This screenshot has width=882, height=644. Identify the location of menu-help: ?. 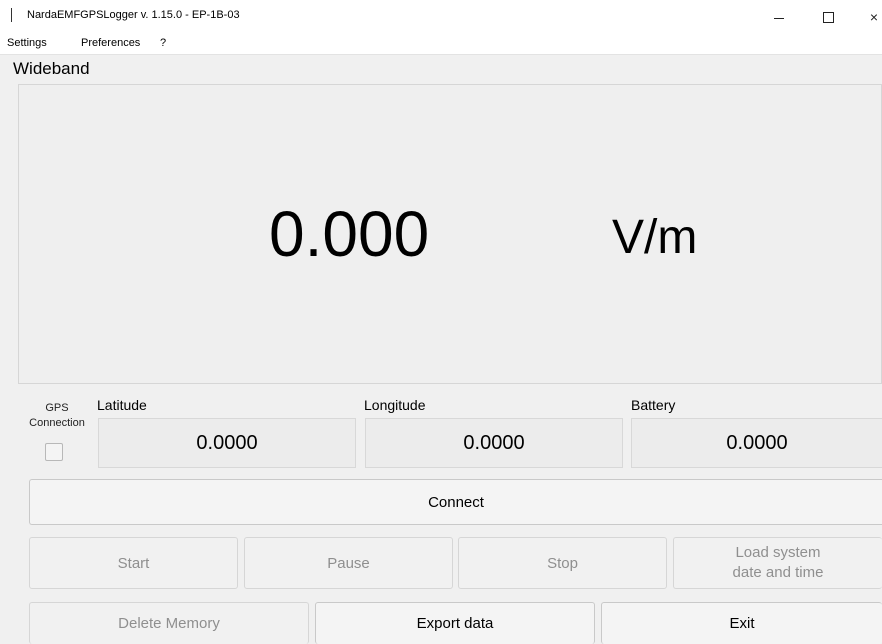
(163, 43).